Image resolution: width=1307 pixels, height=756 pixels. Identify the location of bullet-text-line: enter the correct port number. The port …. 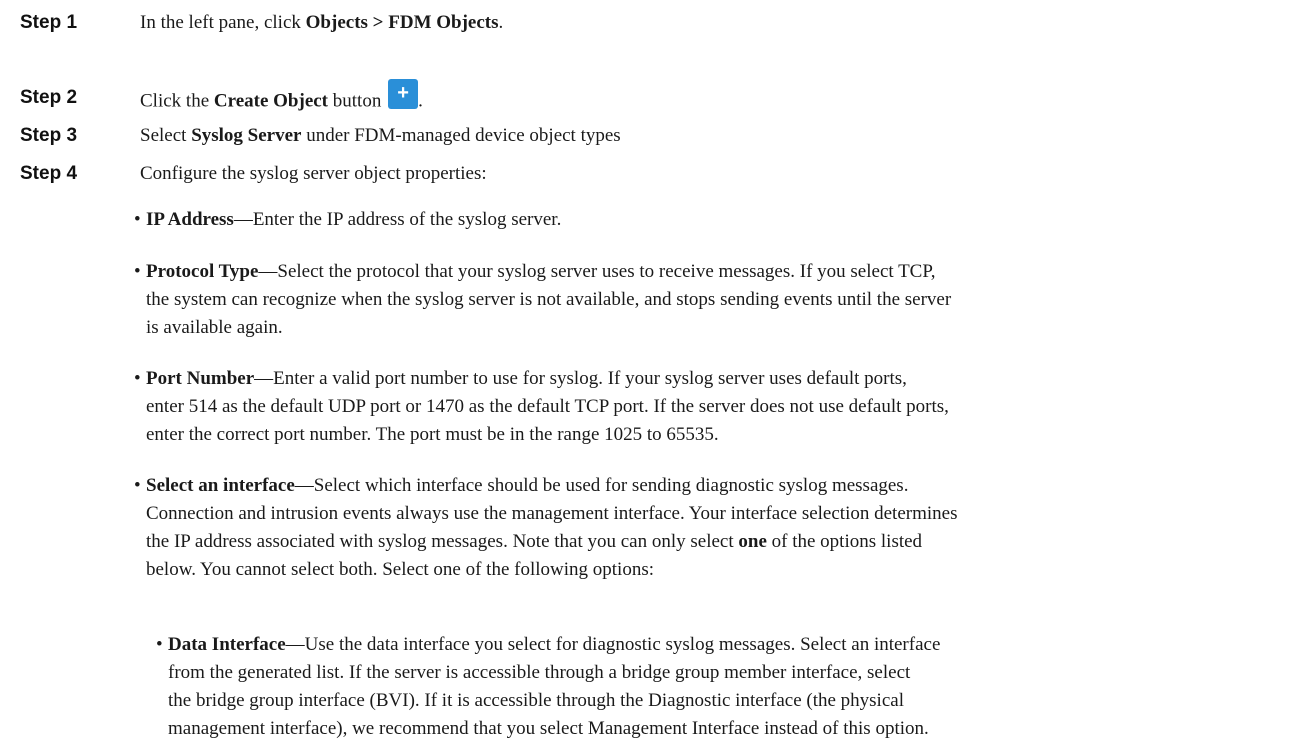
(432, 434).